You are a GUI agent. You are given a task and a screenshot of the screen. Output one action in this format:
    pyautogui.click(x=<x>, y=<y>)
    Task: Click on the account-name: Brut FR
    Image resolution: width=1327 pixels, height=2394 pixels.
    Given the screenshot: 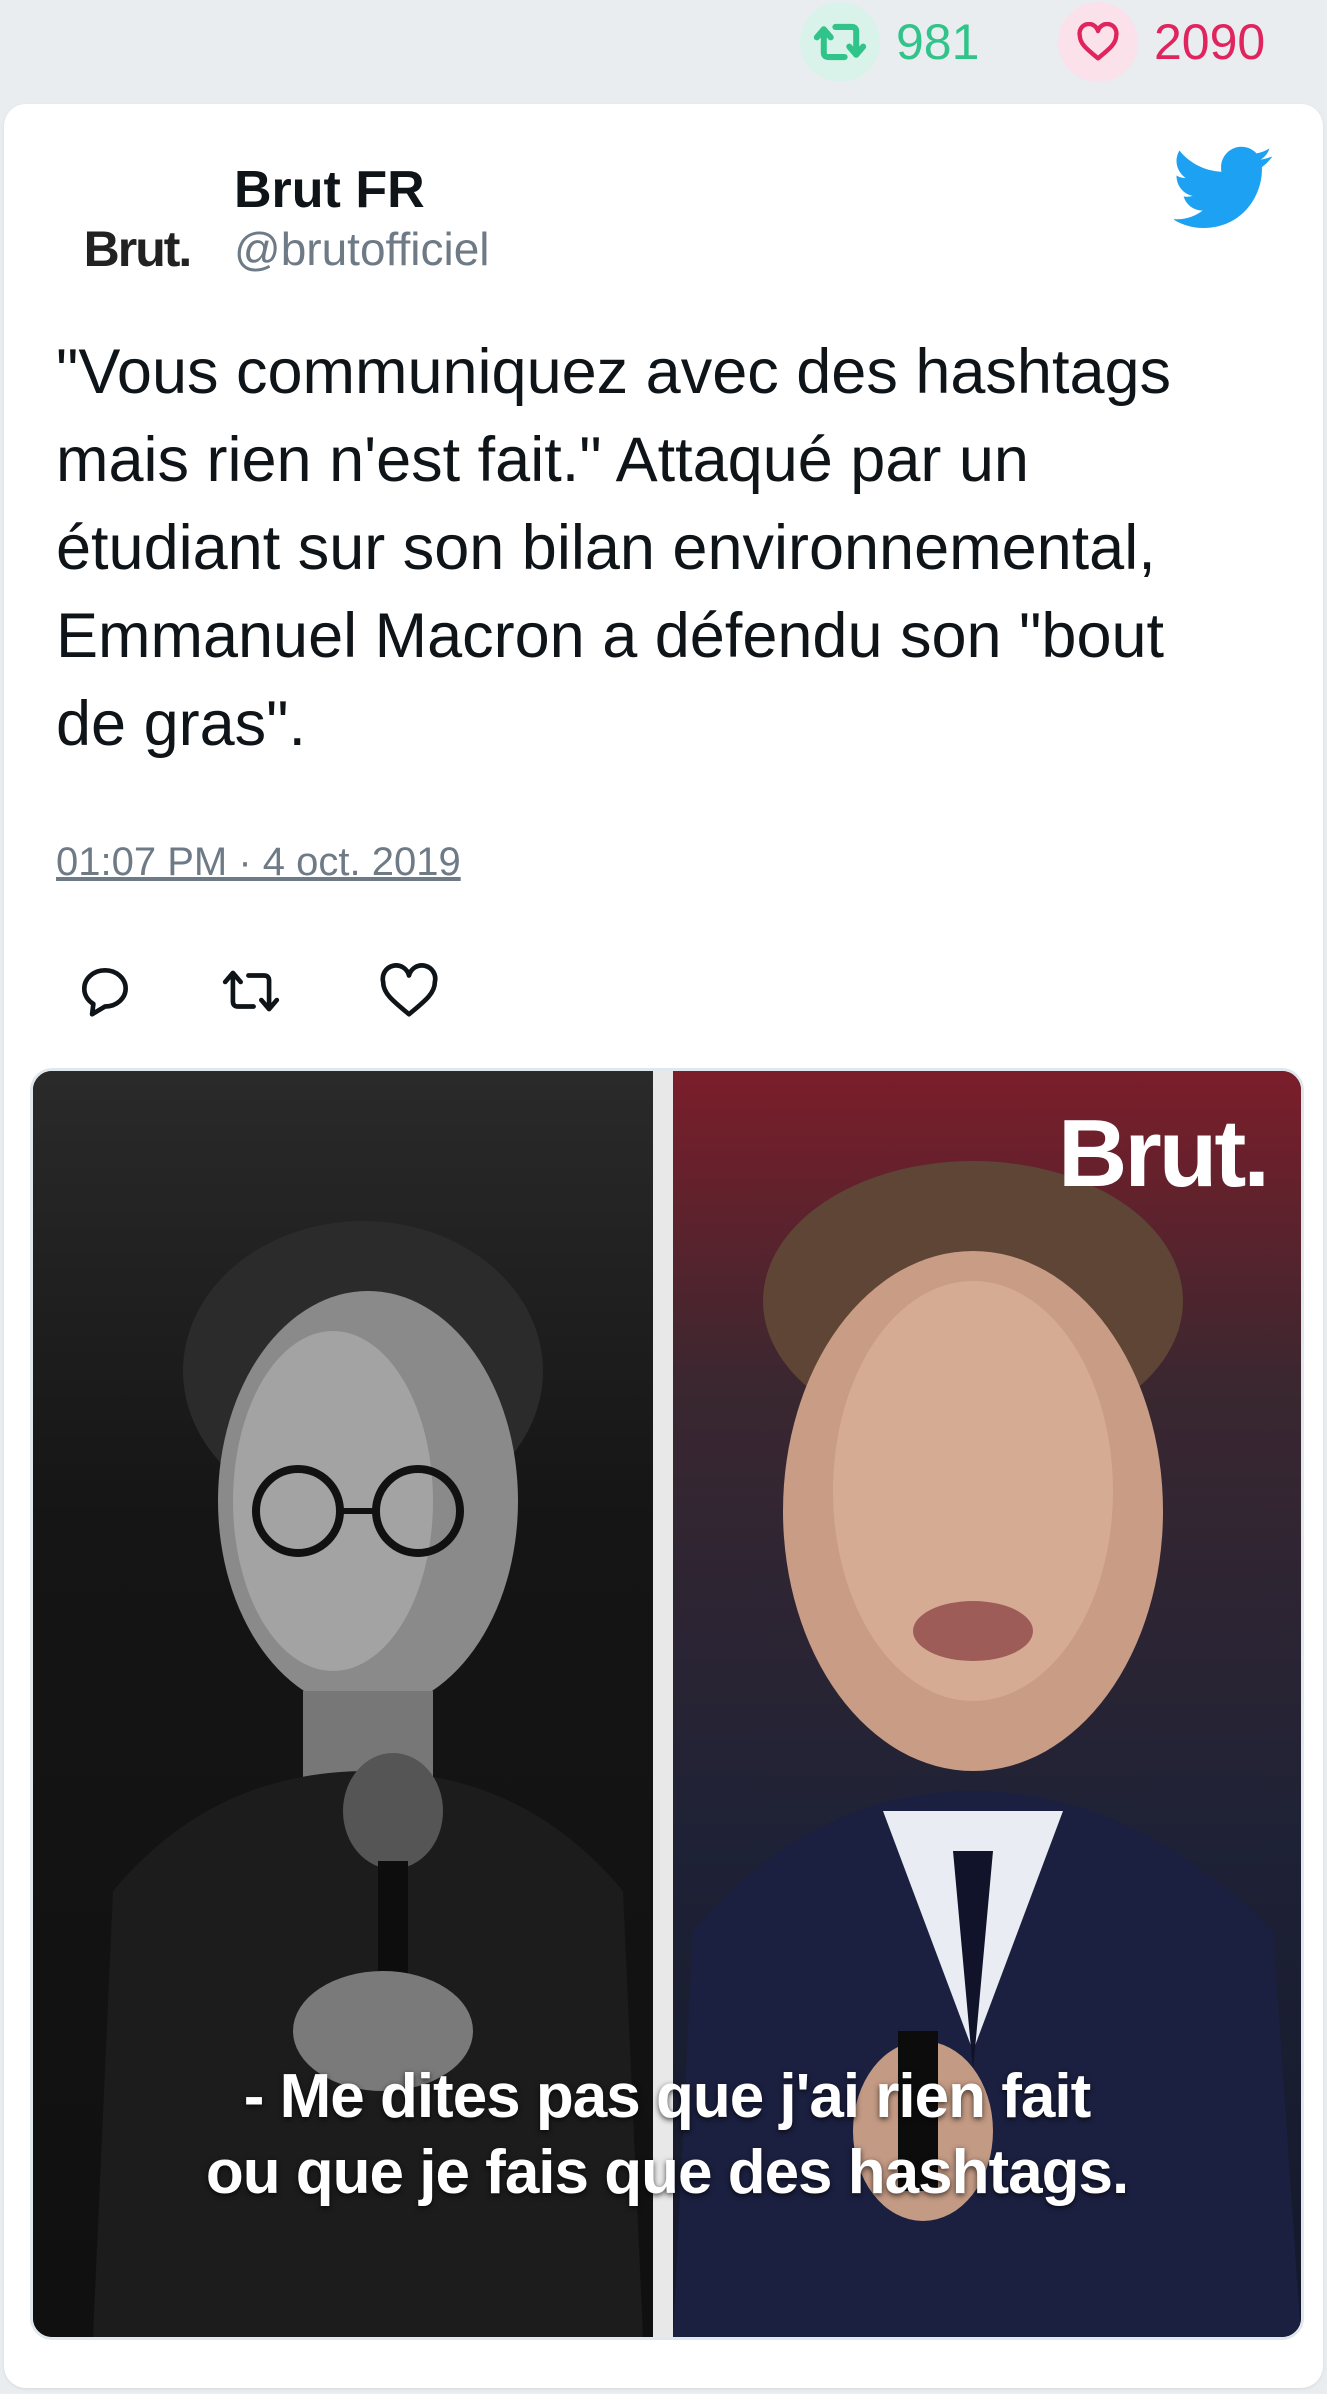 What is the action you would take?
    pyautogui.click(x=329, y=190)
    